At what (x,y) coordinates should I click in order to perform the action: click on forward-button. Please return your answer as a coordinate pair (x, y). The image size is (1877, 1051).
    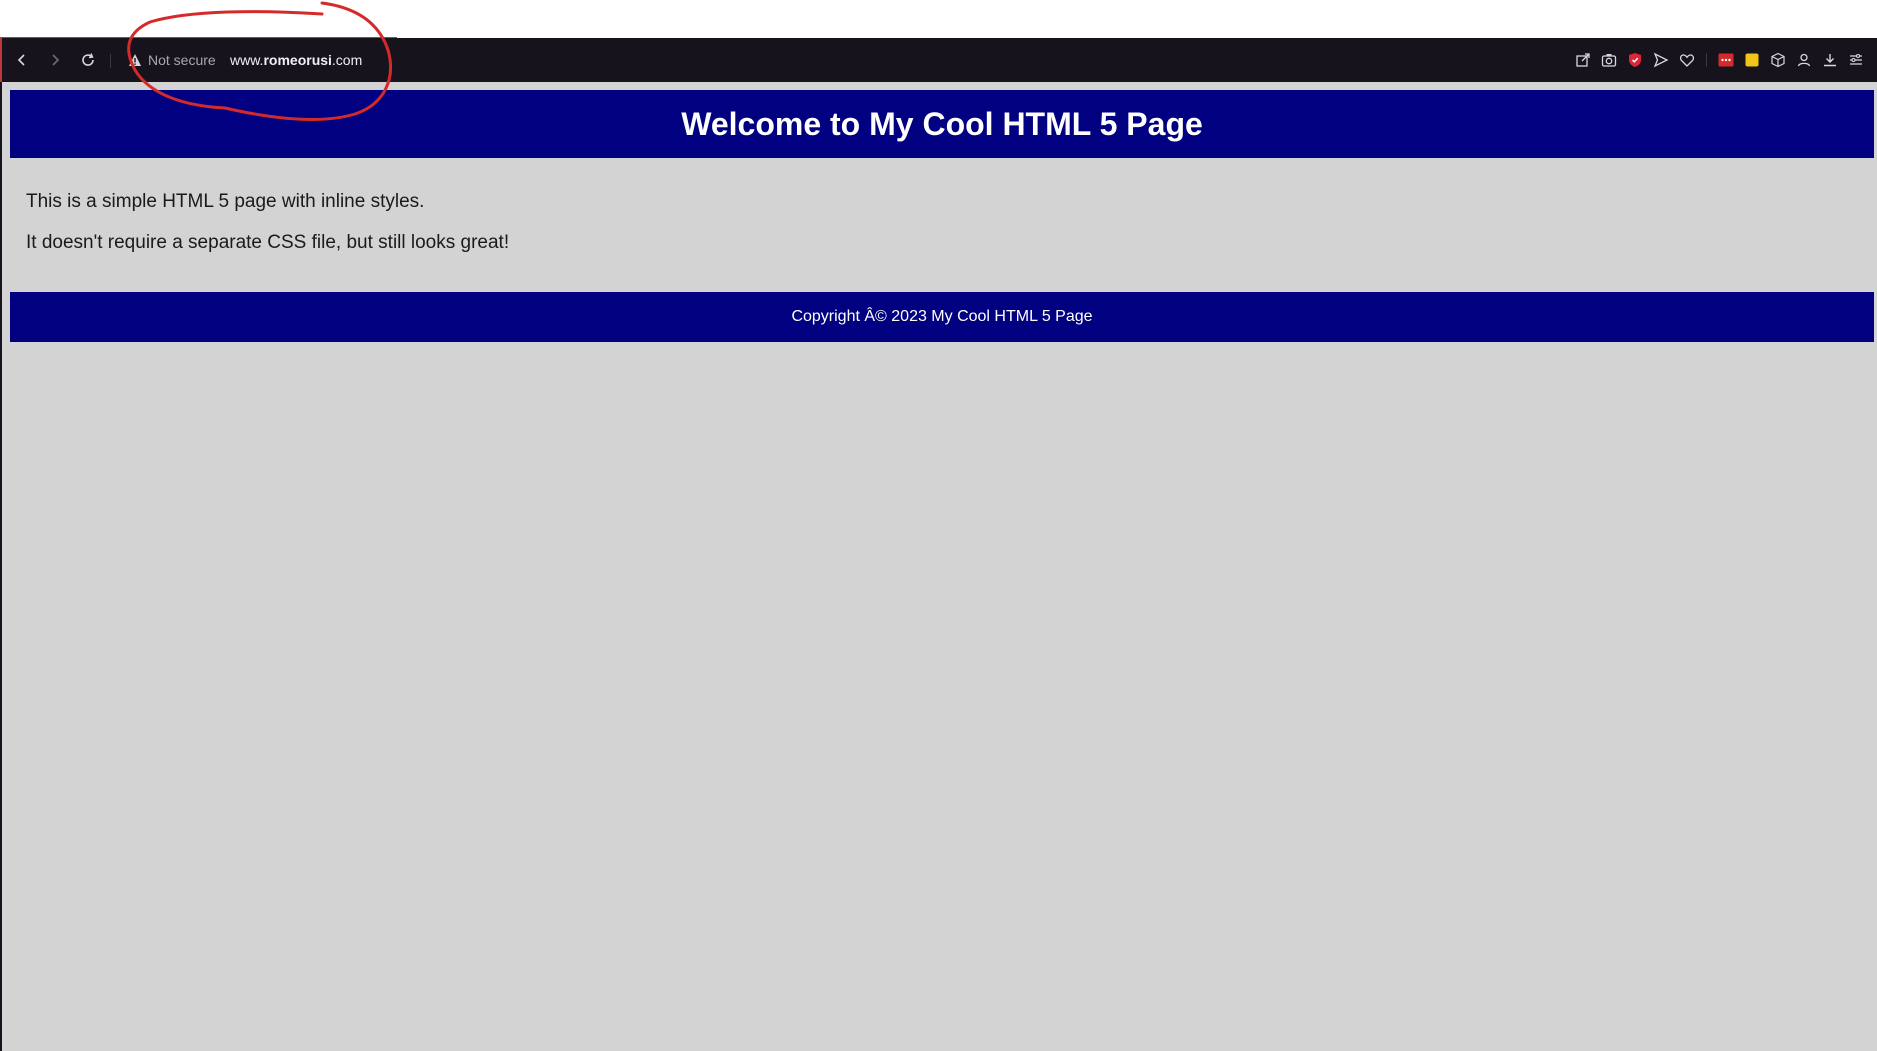
    Looking at the image, I should click on (55, 60).